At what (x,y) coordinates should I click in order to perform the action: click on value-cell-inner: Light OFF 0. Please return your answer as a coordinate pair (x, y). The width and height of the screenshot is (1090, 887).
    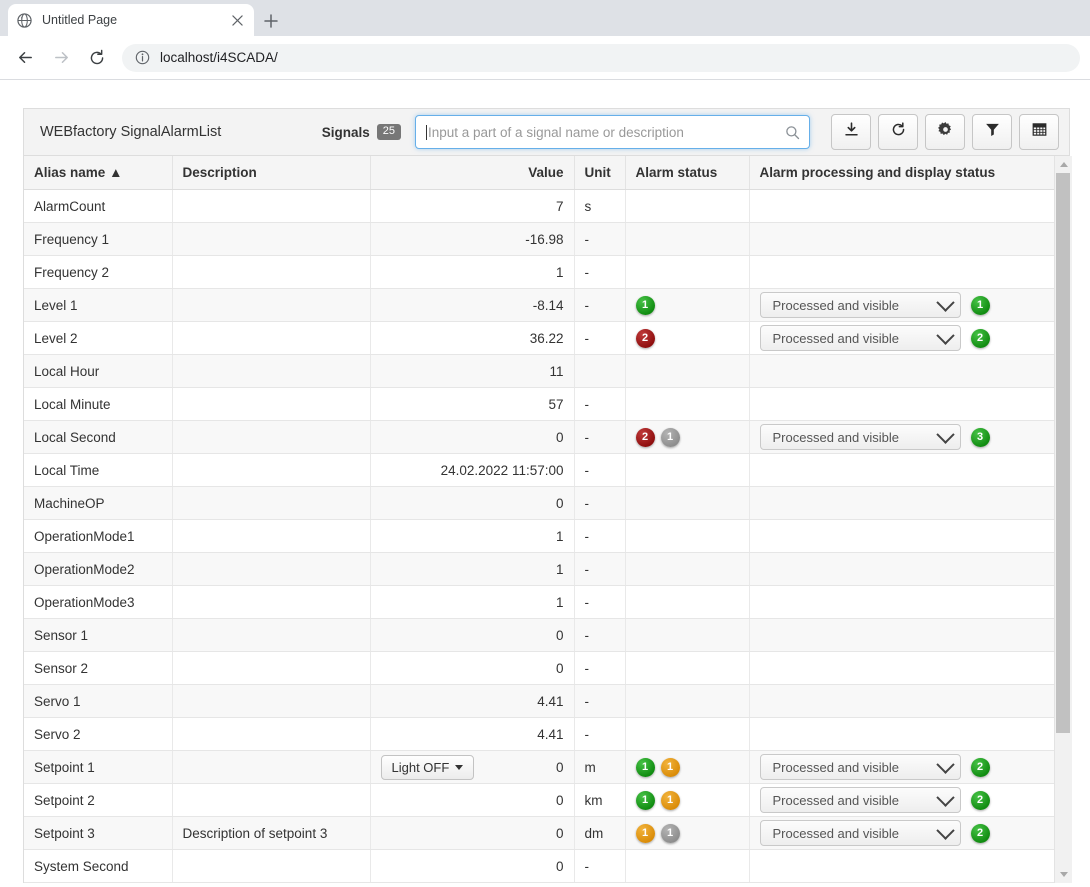
    Looking at the image, I should click on (472, 767).